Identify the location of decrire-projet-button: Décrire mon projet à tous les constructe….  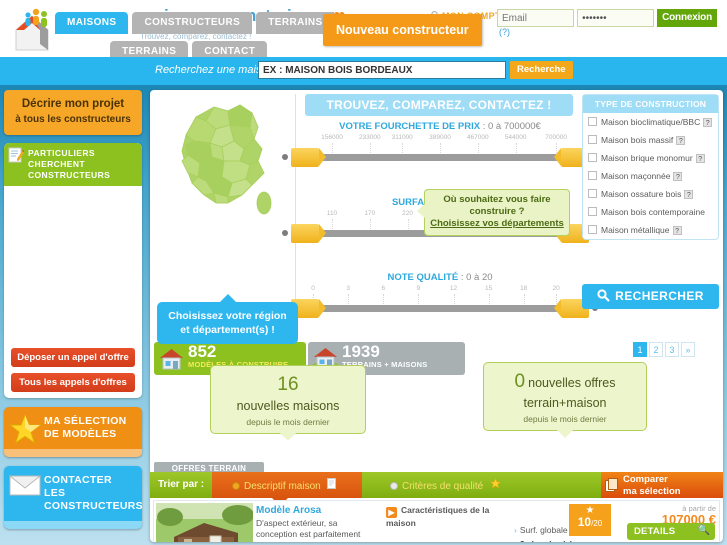
(73, 112).